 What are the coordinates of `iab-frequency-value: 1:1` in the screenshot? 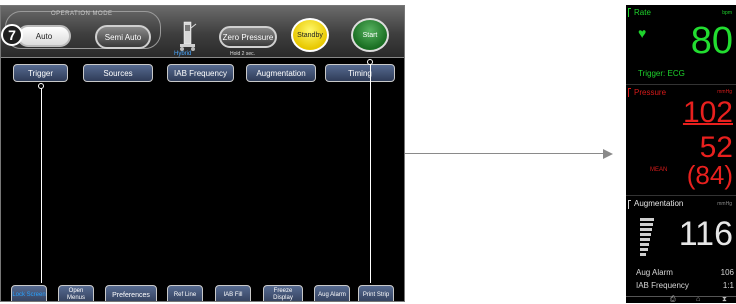 It's located at (728, 285).